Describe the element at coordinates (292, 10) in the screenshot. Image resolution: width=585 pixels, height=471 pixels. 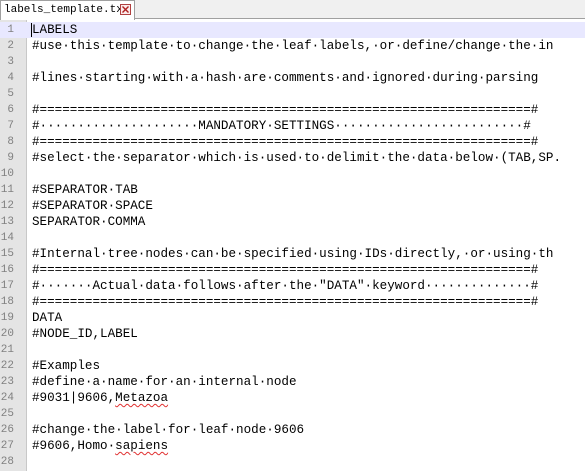
I see `tab-bar: labels_template.txt` at that location.